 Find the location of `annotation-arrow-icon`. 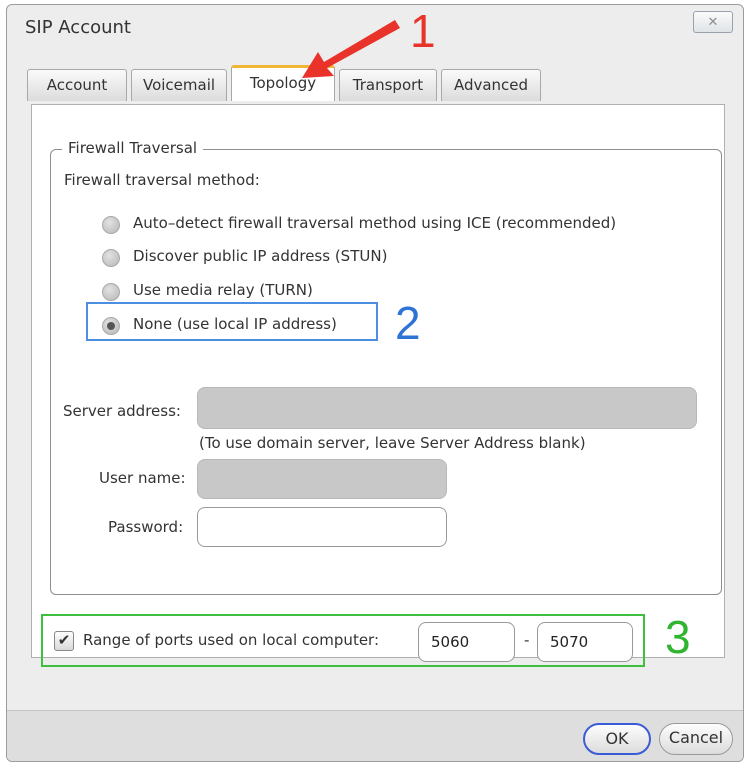

annotation-arrow-icon is located at coordinates (351, 49).